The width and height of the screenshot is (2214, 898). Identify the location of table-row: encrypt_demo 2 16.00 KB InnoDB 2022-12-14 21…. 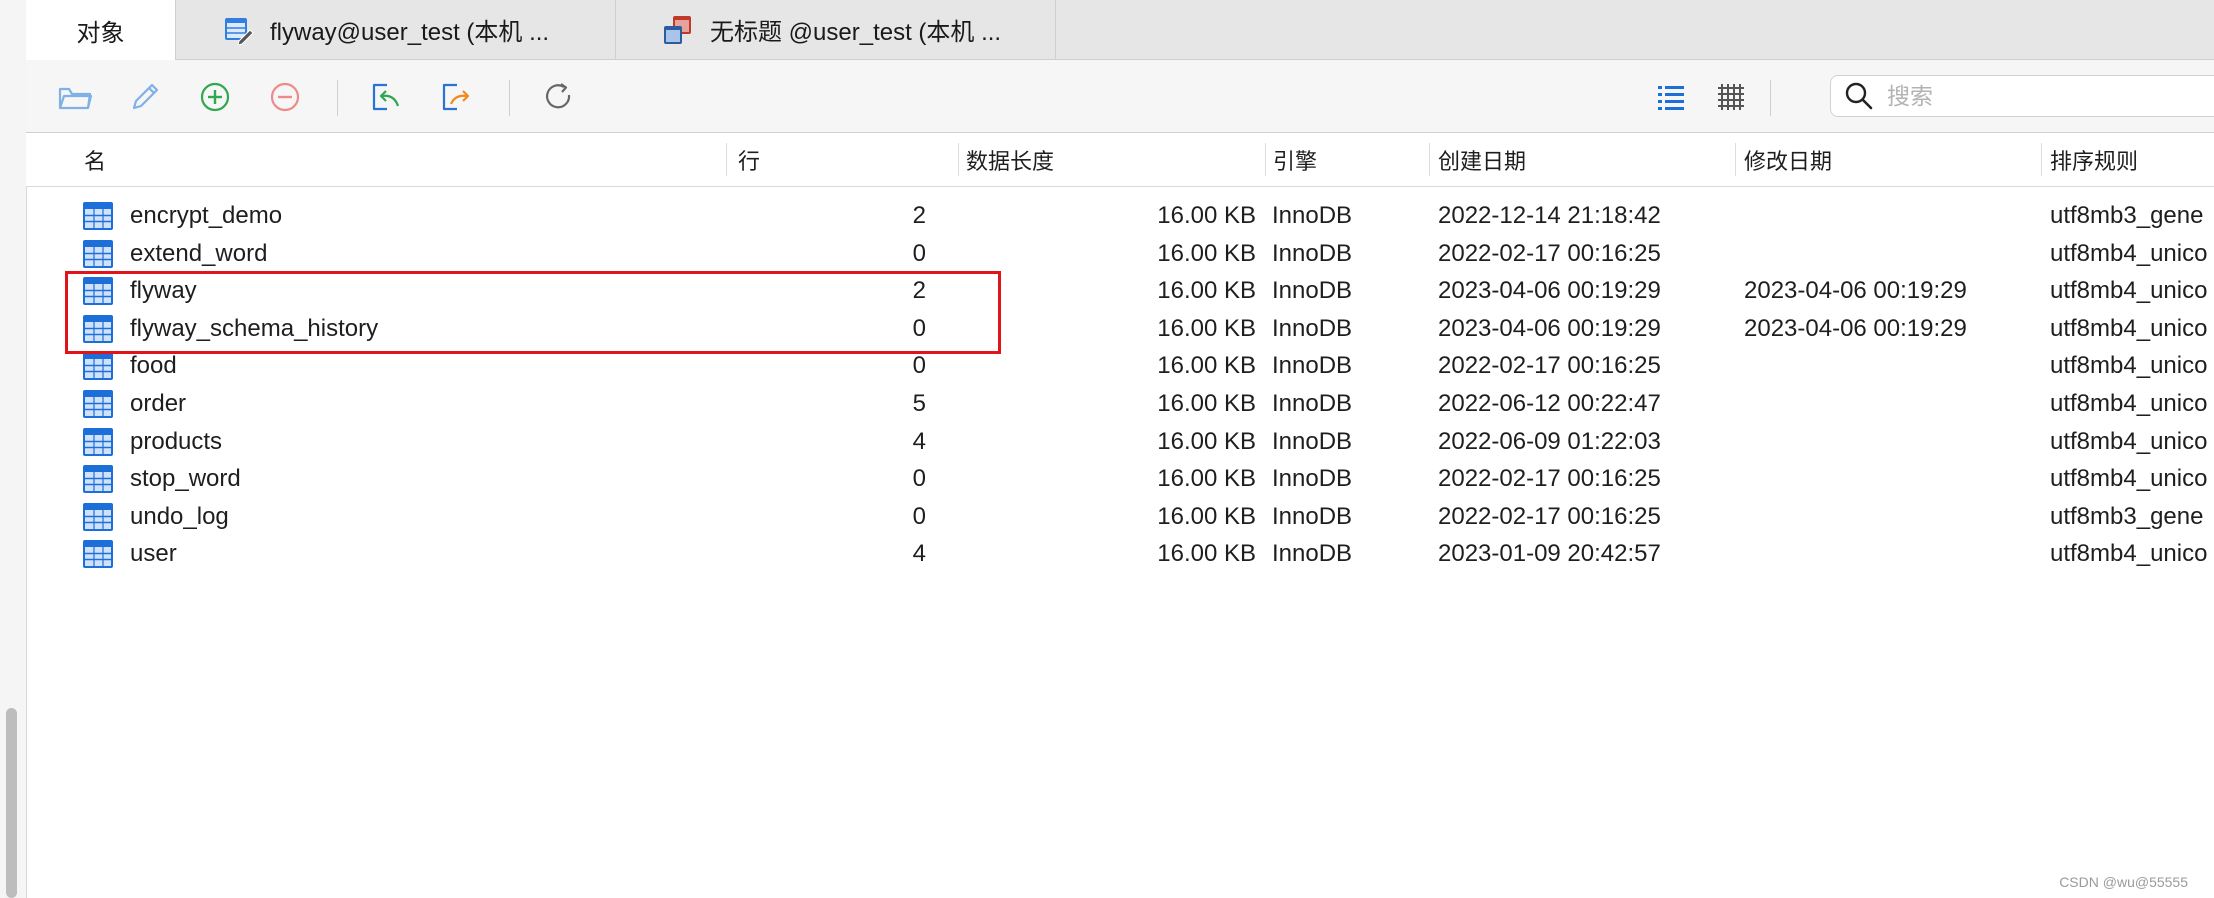
(1120, 216).